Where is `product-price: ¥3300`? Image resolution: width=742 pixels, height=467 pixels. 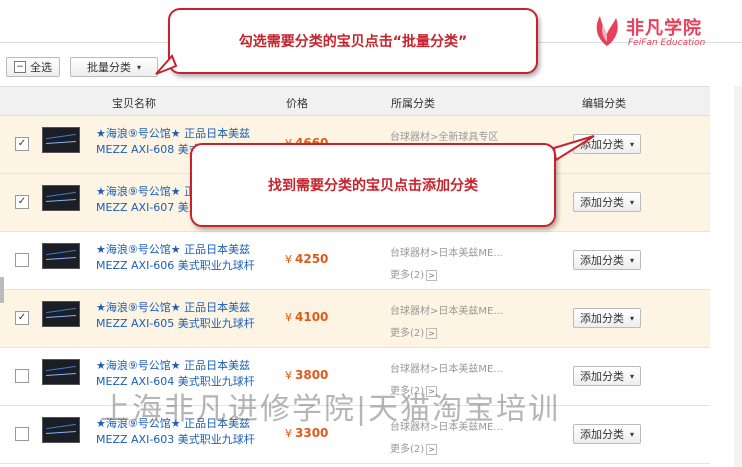 product-price: ¥3300 is located at coordinates (306, 433).